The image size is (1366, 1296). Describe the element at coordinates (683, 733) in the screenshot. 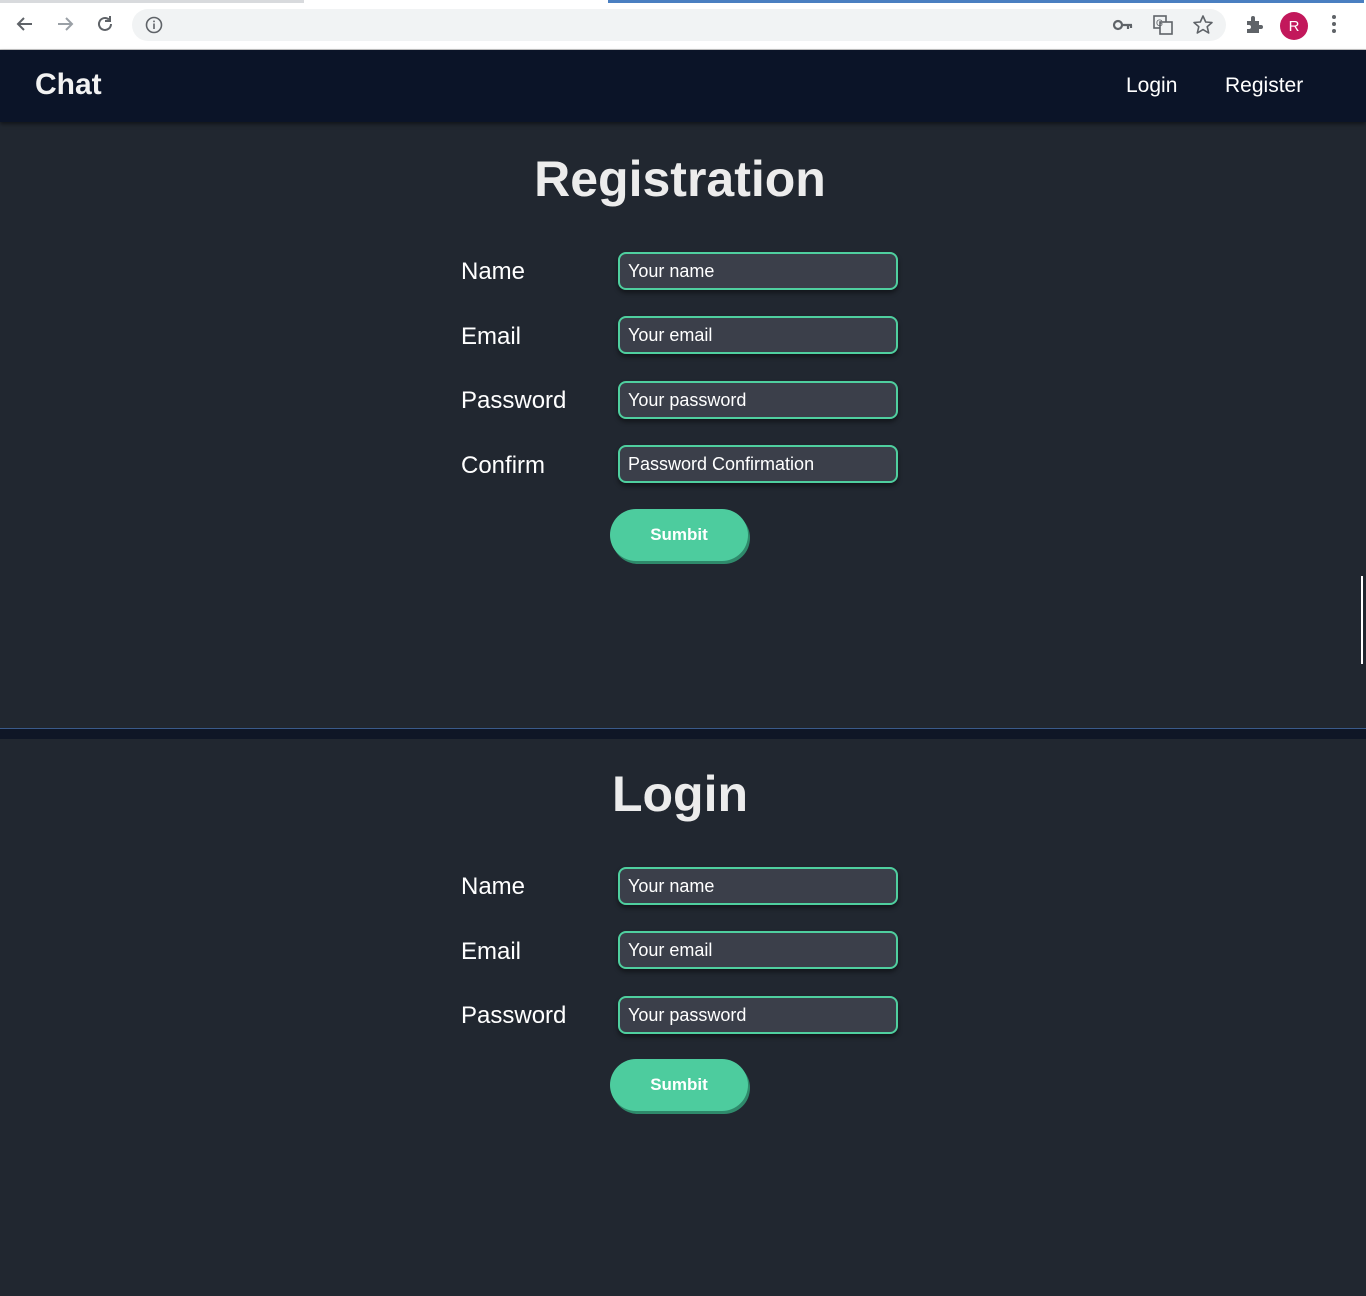

I see `section-divider` at that location.